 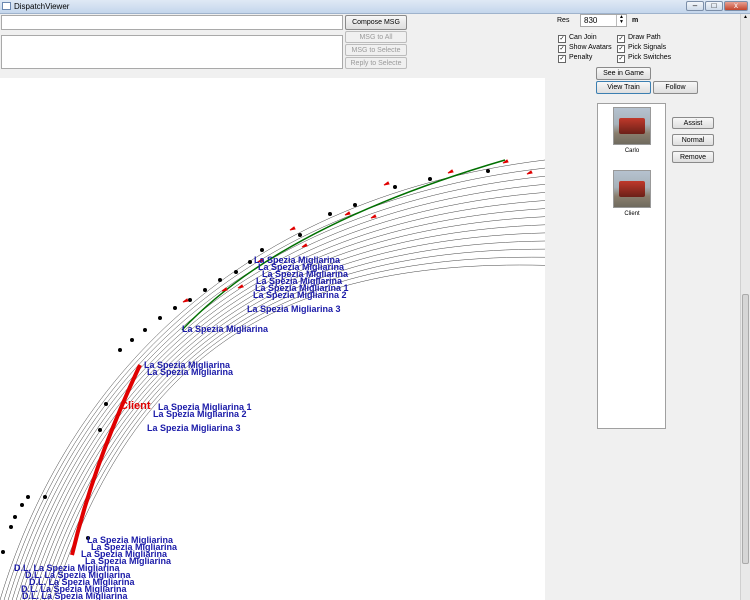 What do you see at coordinates (376, 50) in the screenshot?
I see `msg-to-selected-button: MSG to Selecte` at bounding box center [376, 50].